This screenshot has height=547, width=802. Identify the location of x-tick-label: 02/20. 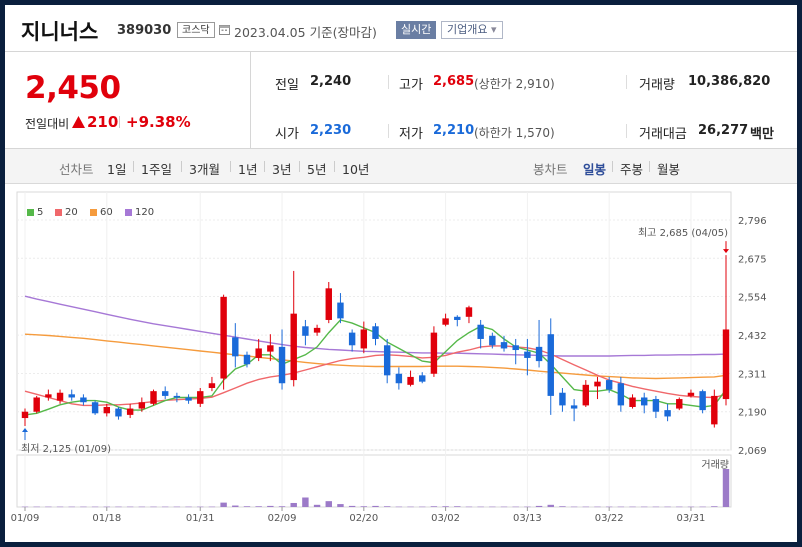
(363, 518).